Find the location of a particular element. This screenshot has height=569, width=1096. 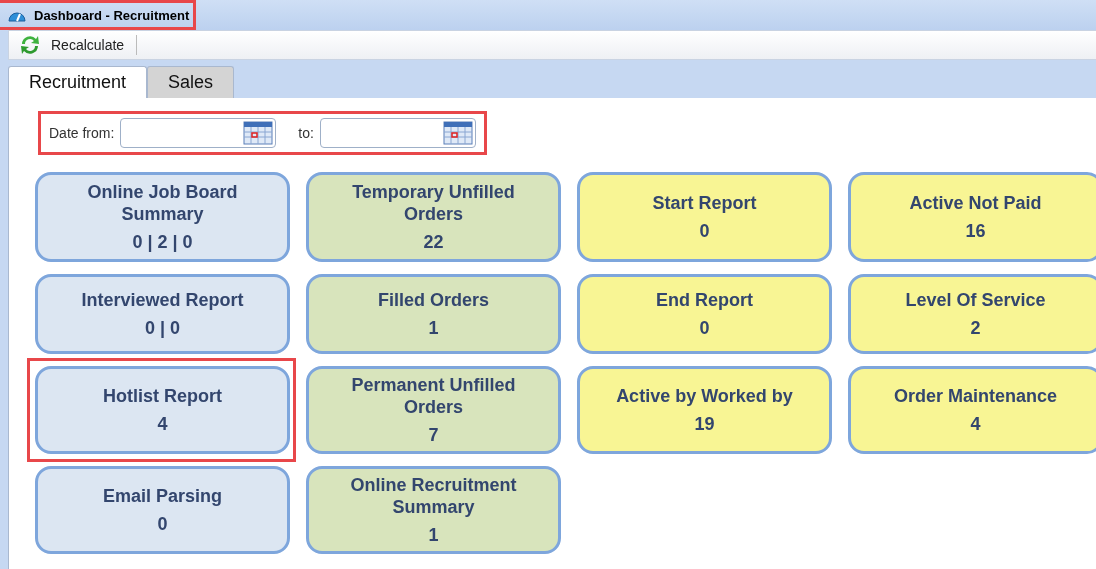

report-tile: Level Of Service 2 is located at coordinates (972, 314).